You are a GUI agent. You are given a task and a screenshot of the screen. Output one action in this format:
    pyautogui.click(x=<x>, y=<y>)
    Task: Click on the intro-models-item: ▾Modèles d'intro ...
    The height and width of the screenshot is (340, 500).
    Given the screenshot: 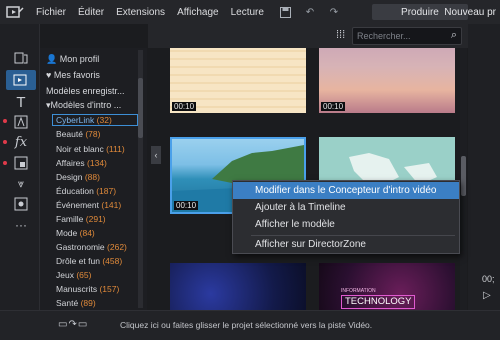 What is the action you would take?
    pyautogui.click(x=83, y=105)
    